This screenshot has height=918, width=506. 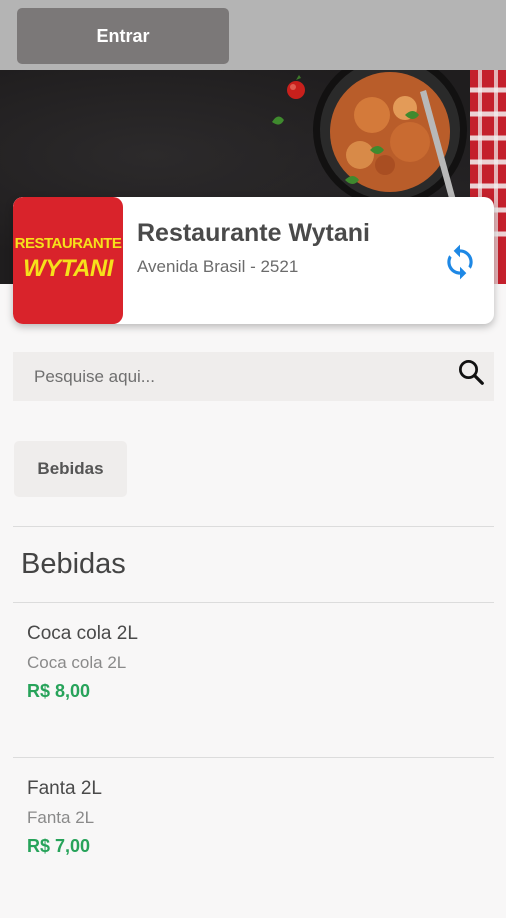 I want to click on restaurant-name: Restaurante Wytani, so click(x=253, y=233).